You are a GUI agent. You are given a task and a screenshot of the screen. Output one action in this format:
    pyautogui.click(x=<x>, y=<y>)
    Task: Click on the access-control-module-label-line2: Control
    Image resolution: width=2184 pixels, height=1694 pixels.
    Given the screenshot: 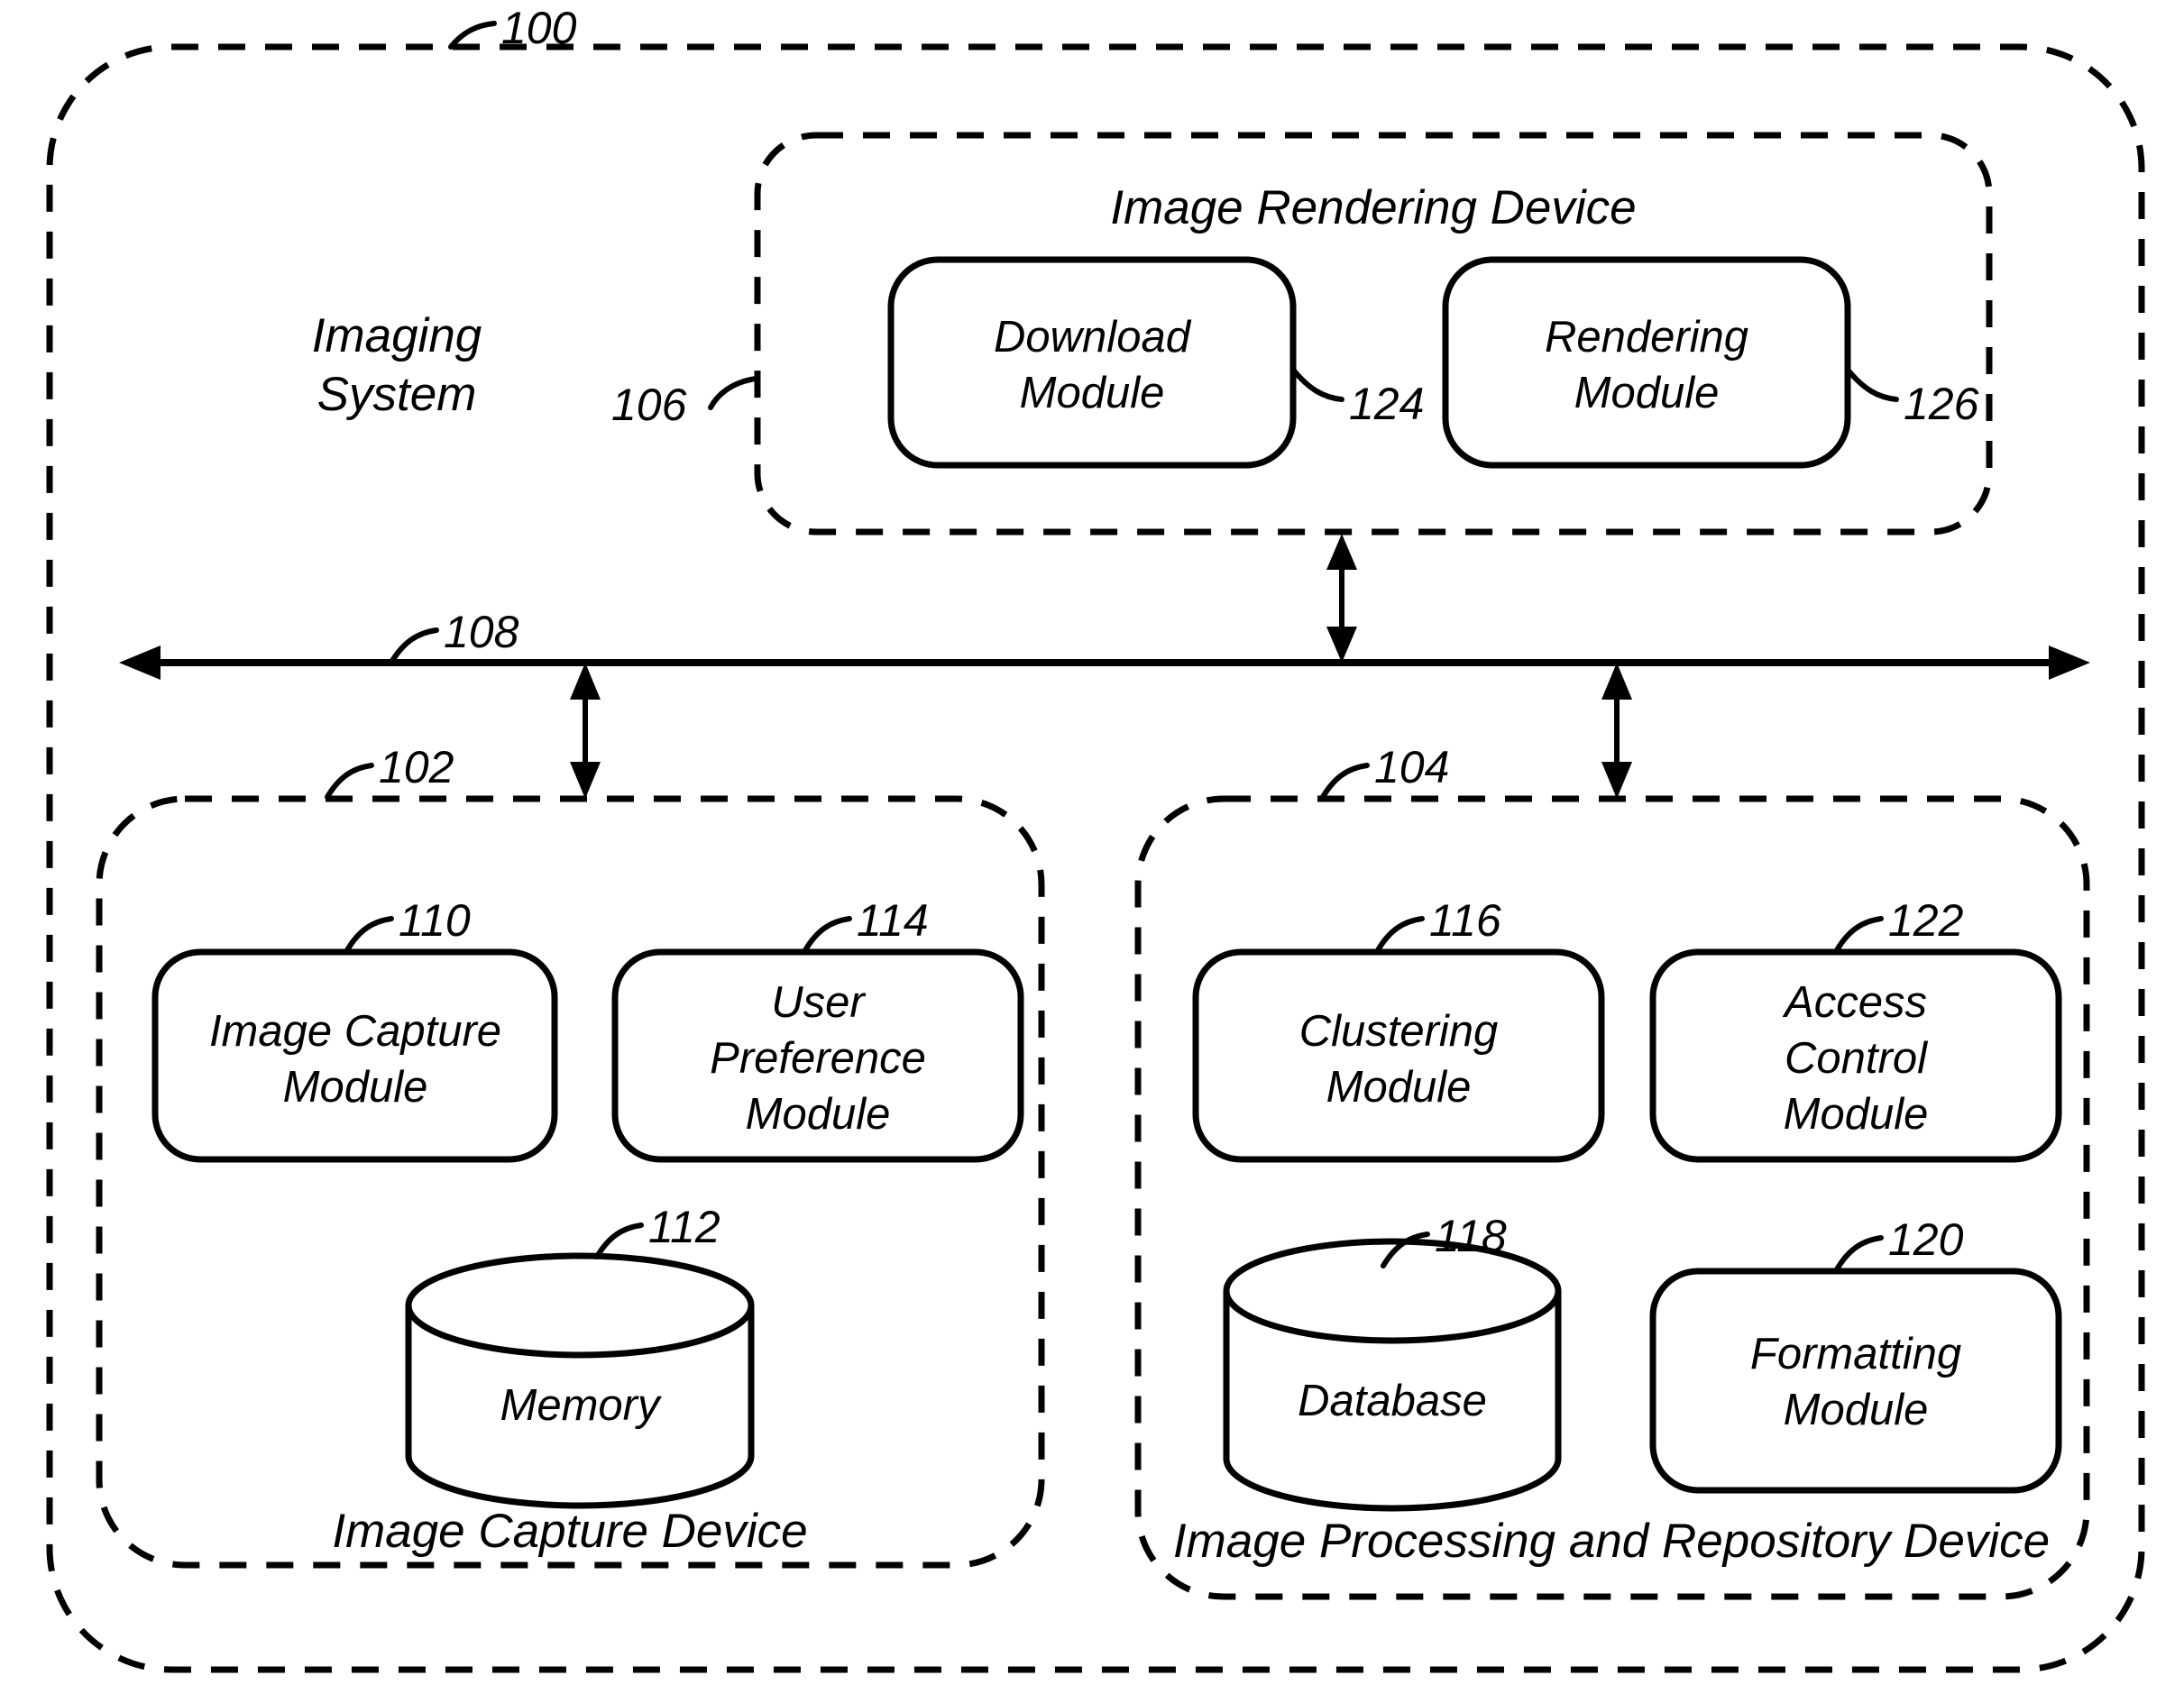 What is the action you would take?
    pyautogui.click(x=1856, y=1058)
    